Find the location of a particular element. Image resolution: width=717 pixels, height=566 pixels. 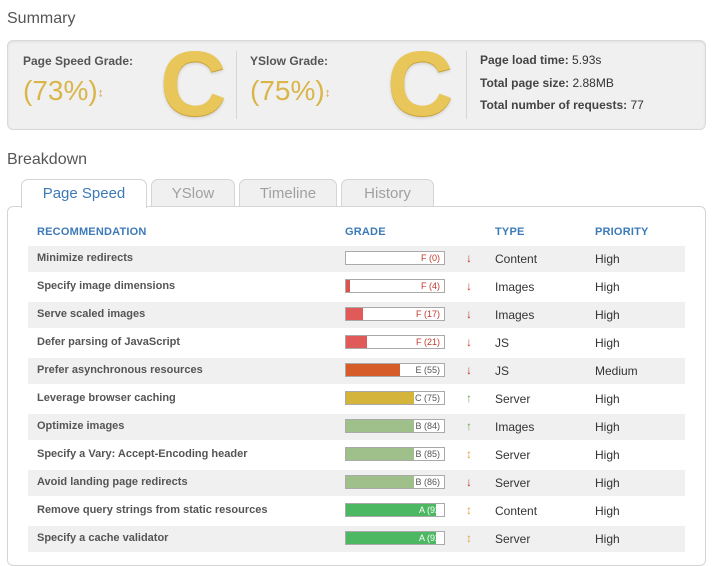

stat-value: 77 is located at coordinates (637, 105).